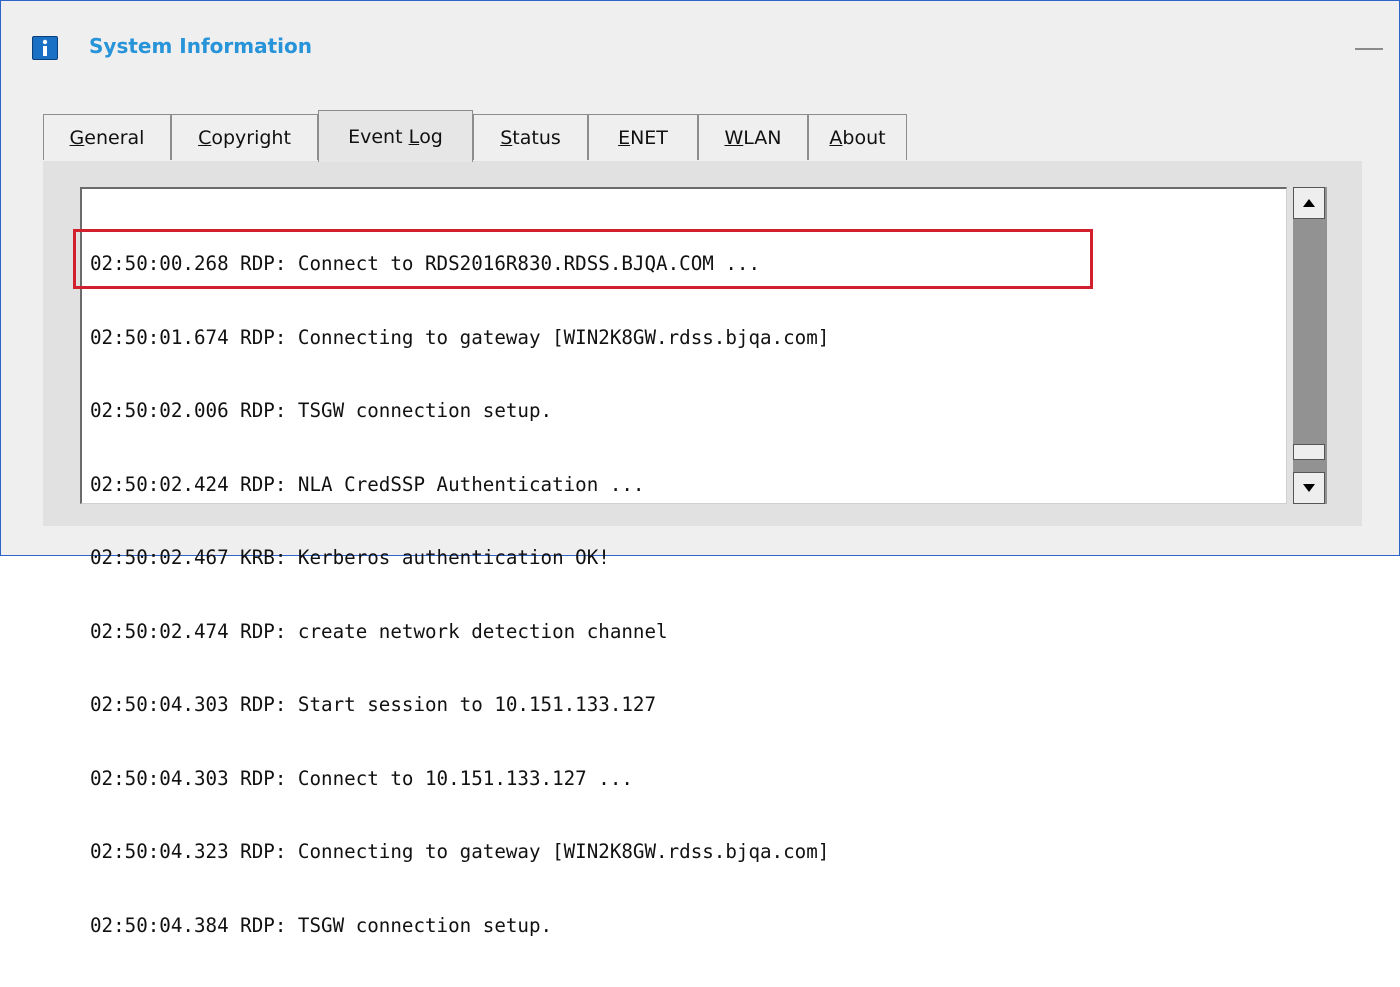 The width and height of the screenshot is (1400, 987). Describe the element at coordinates (1310, 345) in the screenshot. I see `vertical-scrollbar` at that location.